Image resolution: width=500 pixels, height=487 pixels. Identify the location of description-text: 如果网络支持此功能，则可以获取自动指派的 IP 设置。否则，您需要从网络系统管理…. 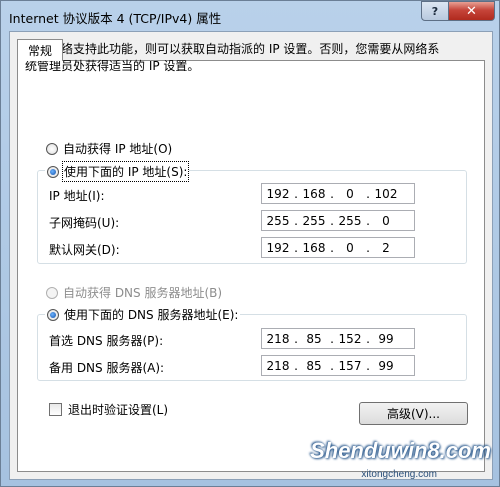
(232, 57).